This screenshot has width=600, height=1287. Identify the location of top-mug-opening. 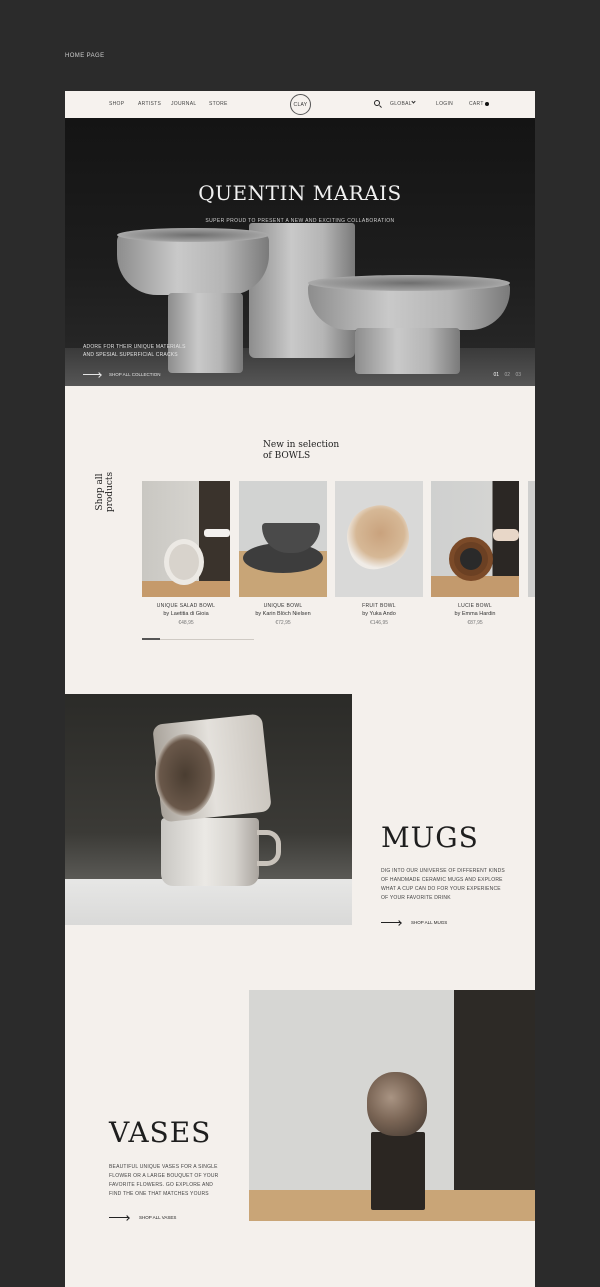
(185, 775).